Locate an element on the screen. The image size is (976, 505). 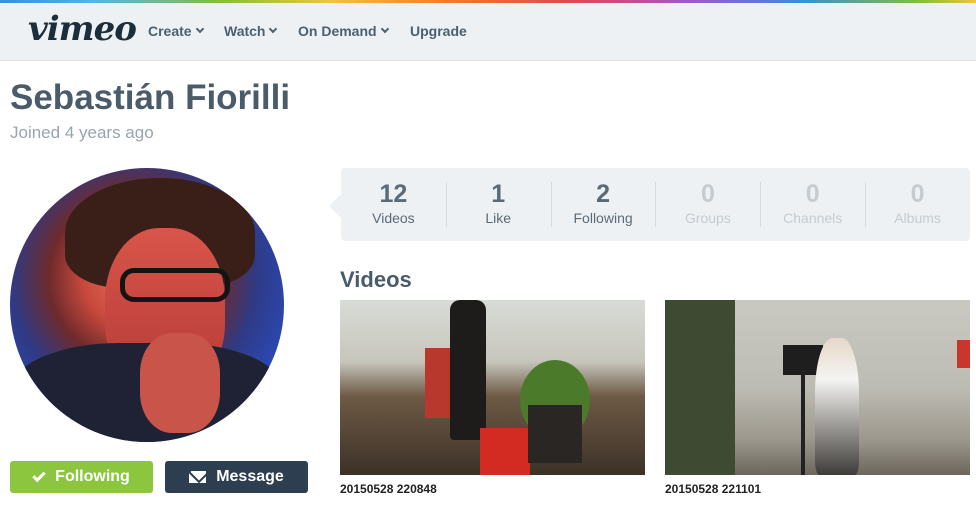
nav-create: Create is located at coordinates (176, 31).